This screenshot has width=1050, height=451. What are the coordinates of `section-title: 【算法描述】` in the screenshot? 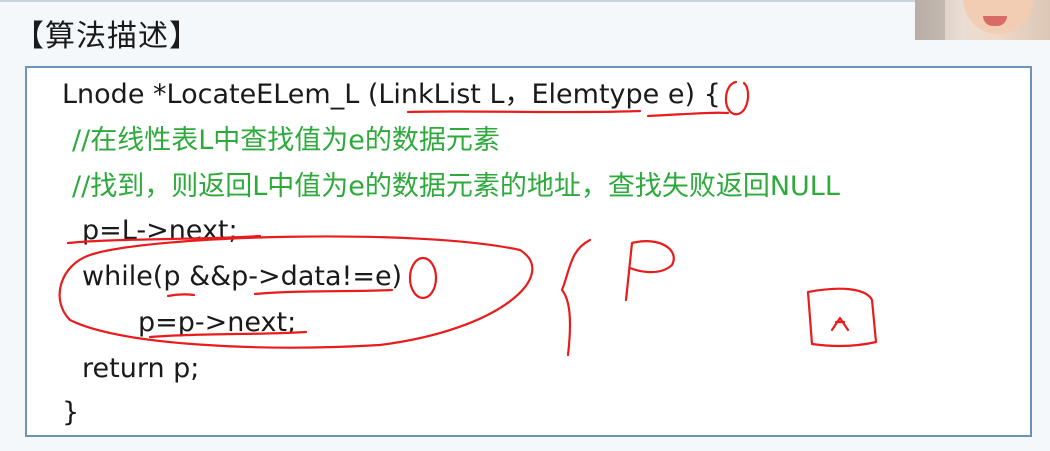 It's located at (107, 36).